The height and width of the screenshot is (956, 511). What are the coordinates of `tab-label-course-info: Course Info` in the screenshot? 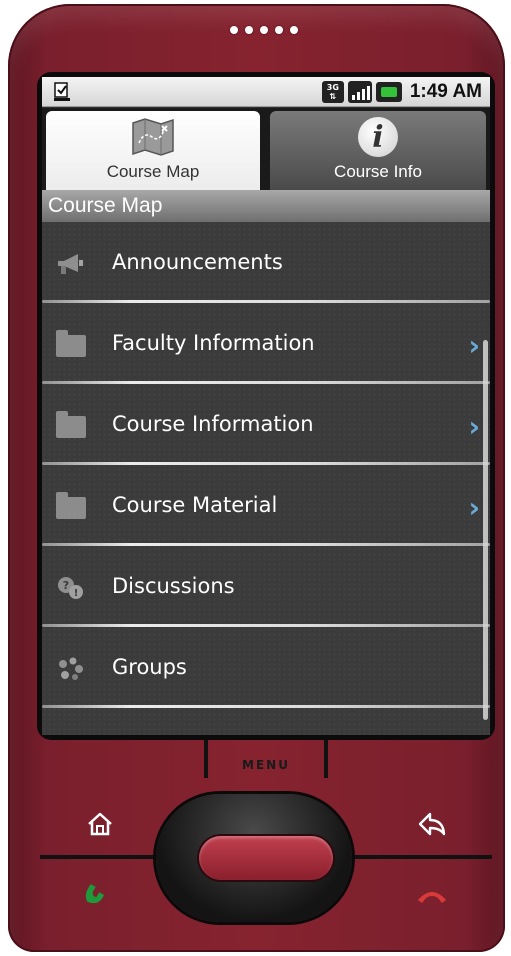 It's located at (378, 171).